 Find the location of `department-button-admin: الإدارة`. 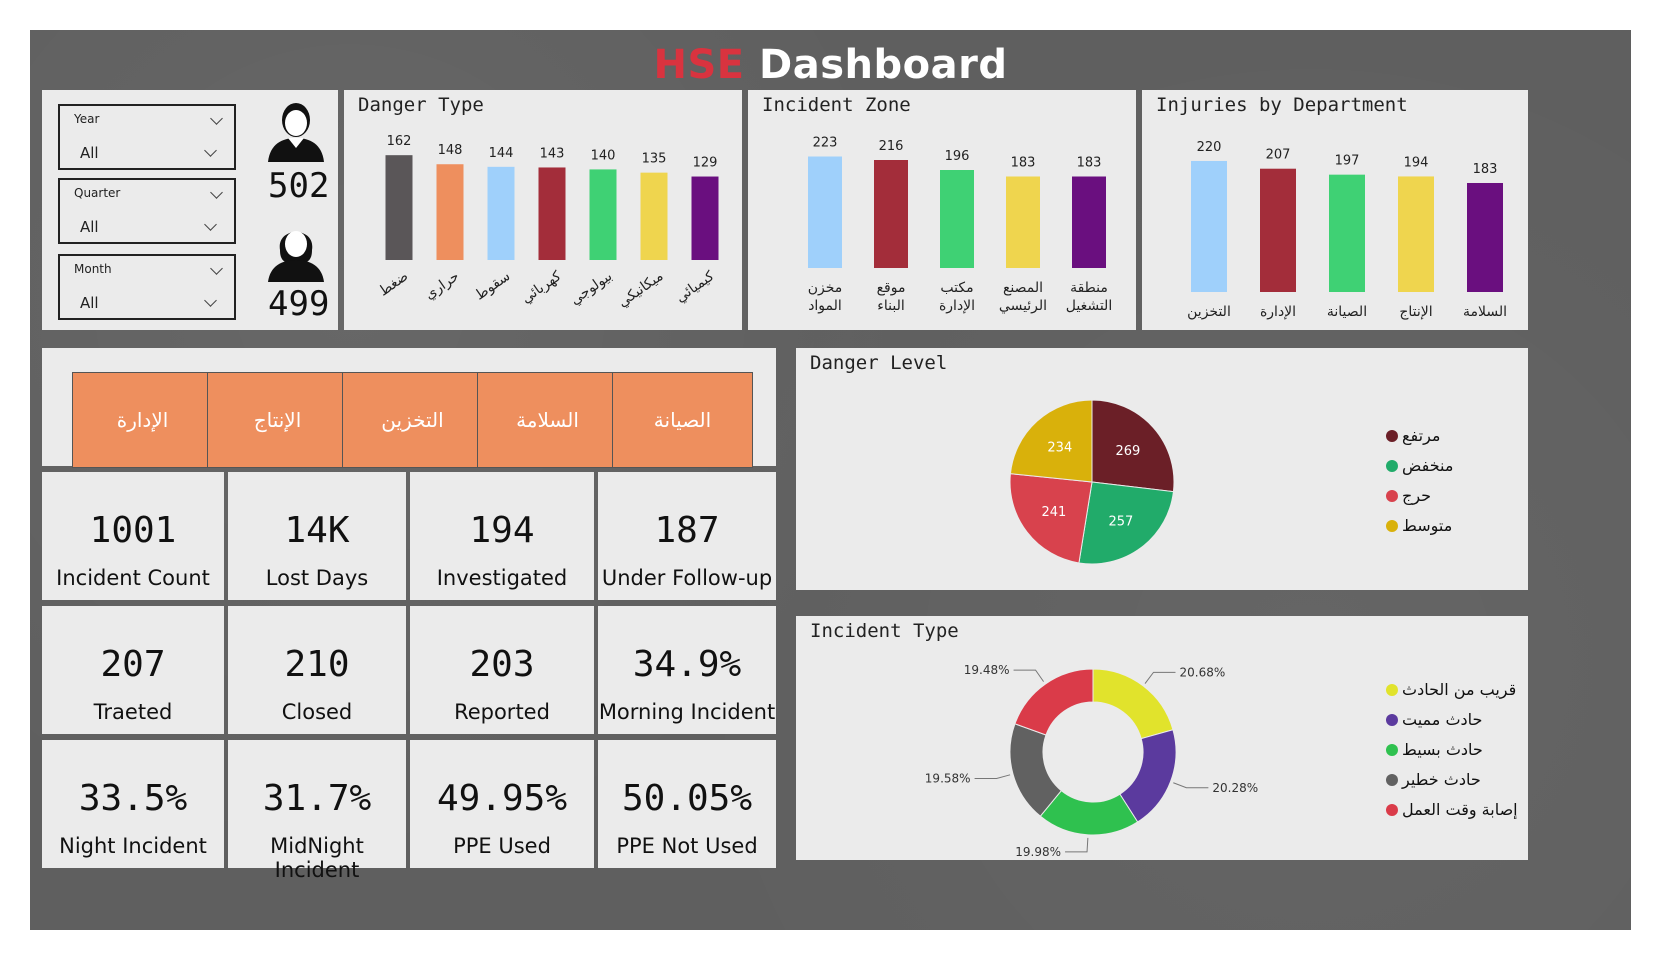

department-button-admin: الإدارة is located at coordinates (142, 420).